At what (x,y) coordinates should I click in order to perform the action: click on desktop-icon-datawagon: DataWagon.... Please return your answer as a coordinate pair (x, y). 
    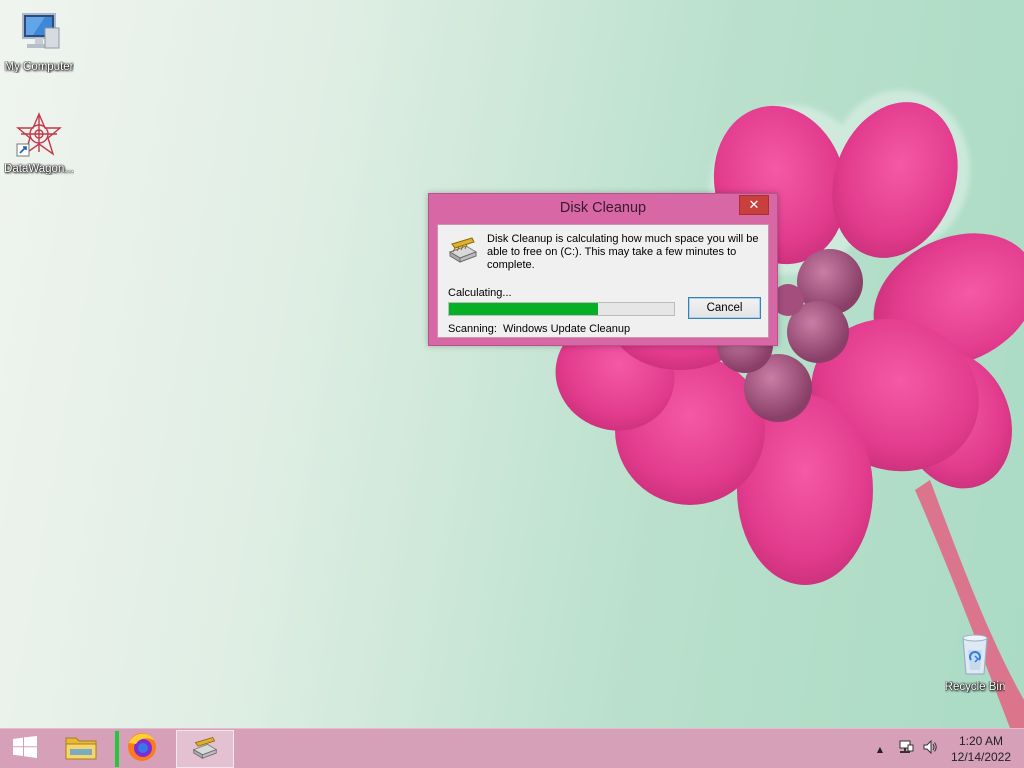
    Looking at the image, I should click on (39, 143).